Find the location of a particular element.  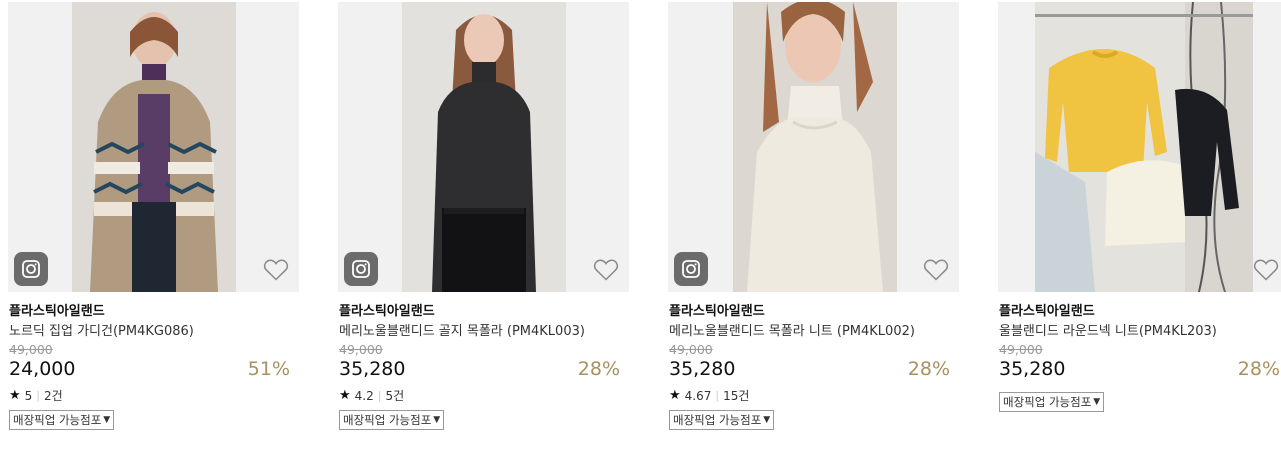

product-name: 울블랜디드 라운드넥 니트(PM4KL203) is located at coordinates (1108, 329).